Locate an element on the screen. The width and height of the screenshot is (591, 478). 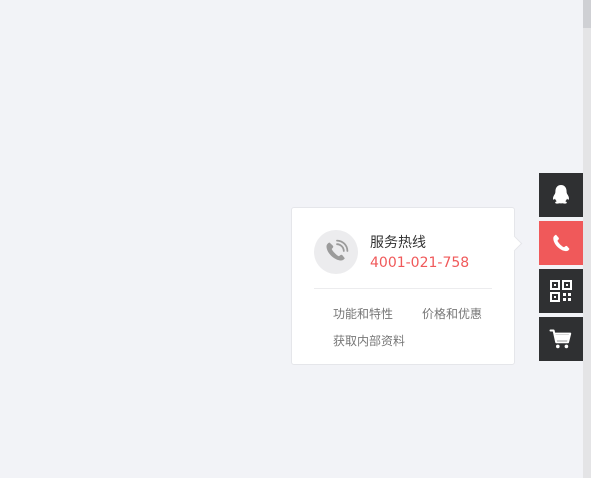
popup-divider is located at coordinates (403, 288).